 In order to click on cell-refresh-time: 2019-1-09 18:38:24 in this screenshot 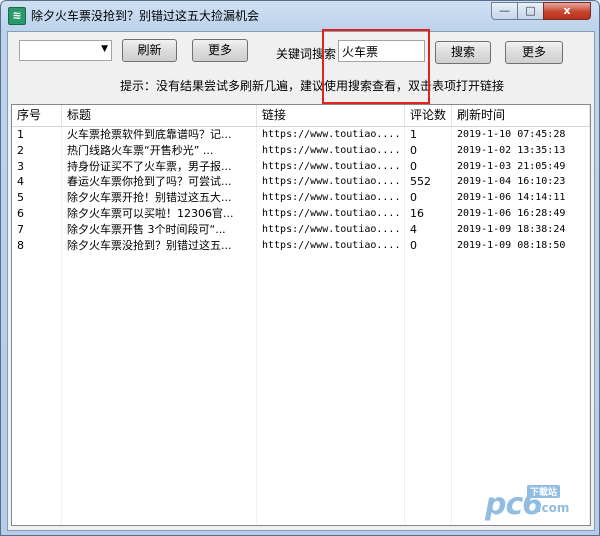, I will do `click(521, 229)`.